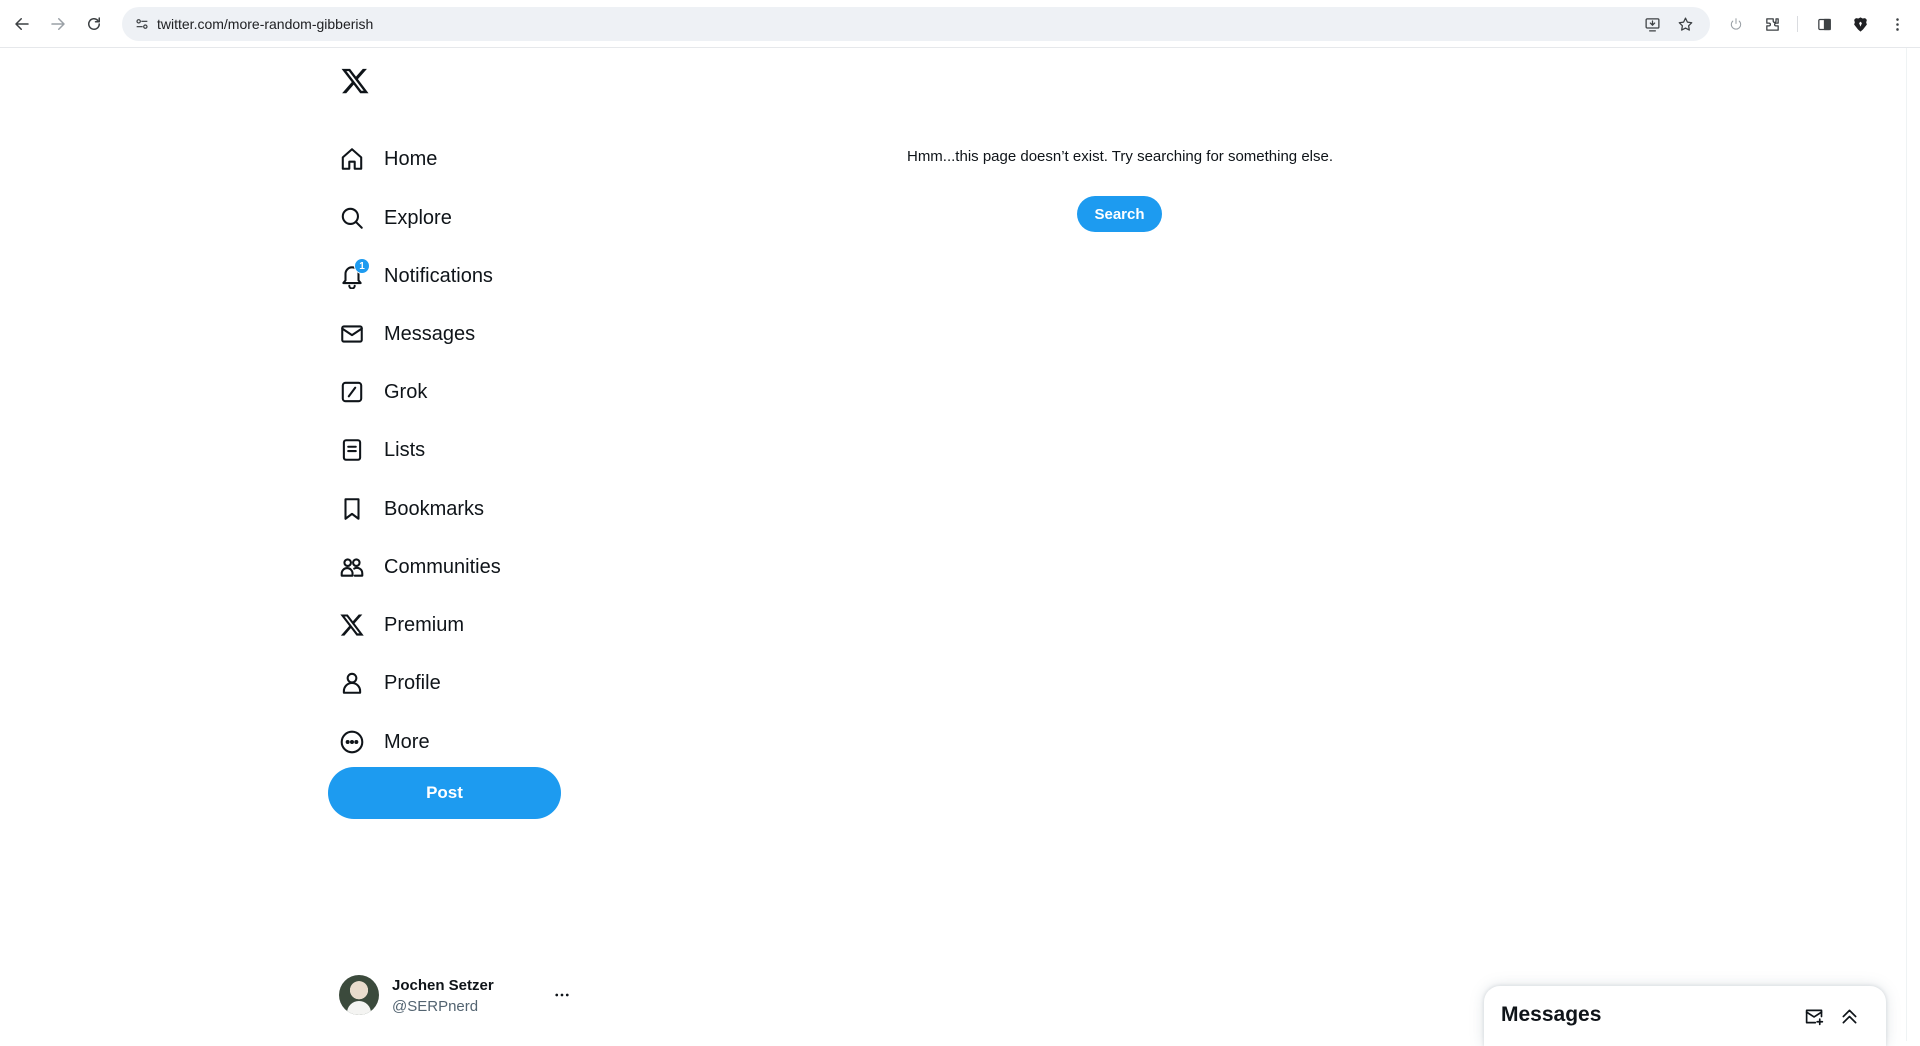  Describe the element at coordinates (352, 218) in the screenshot. I see `search-icon` at that location.